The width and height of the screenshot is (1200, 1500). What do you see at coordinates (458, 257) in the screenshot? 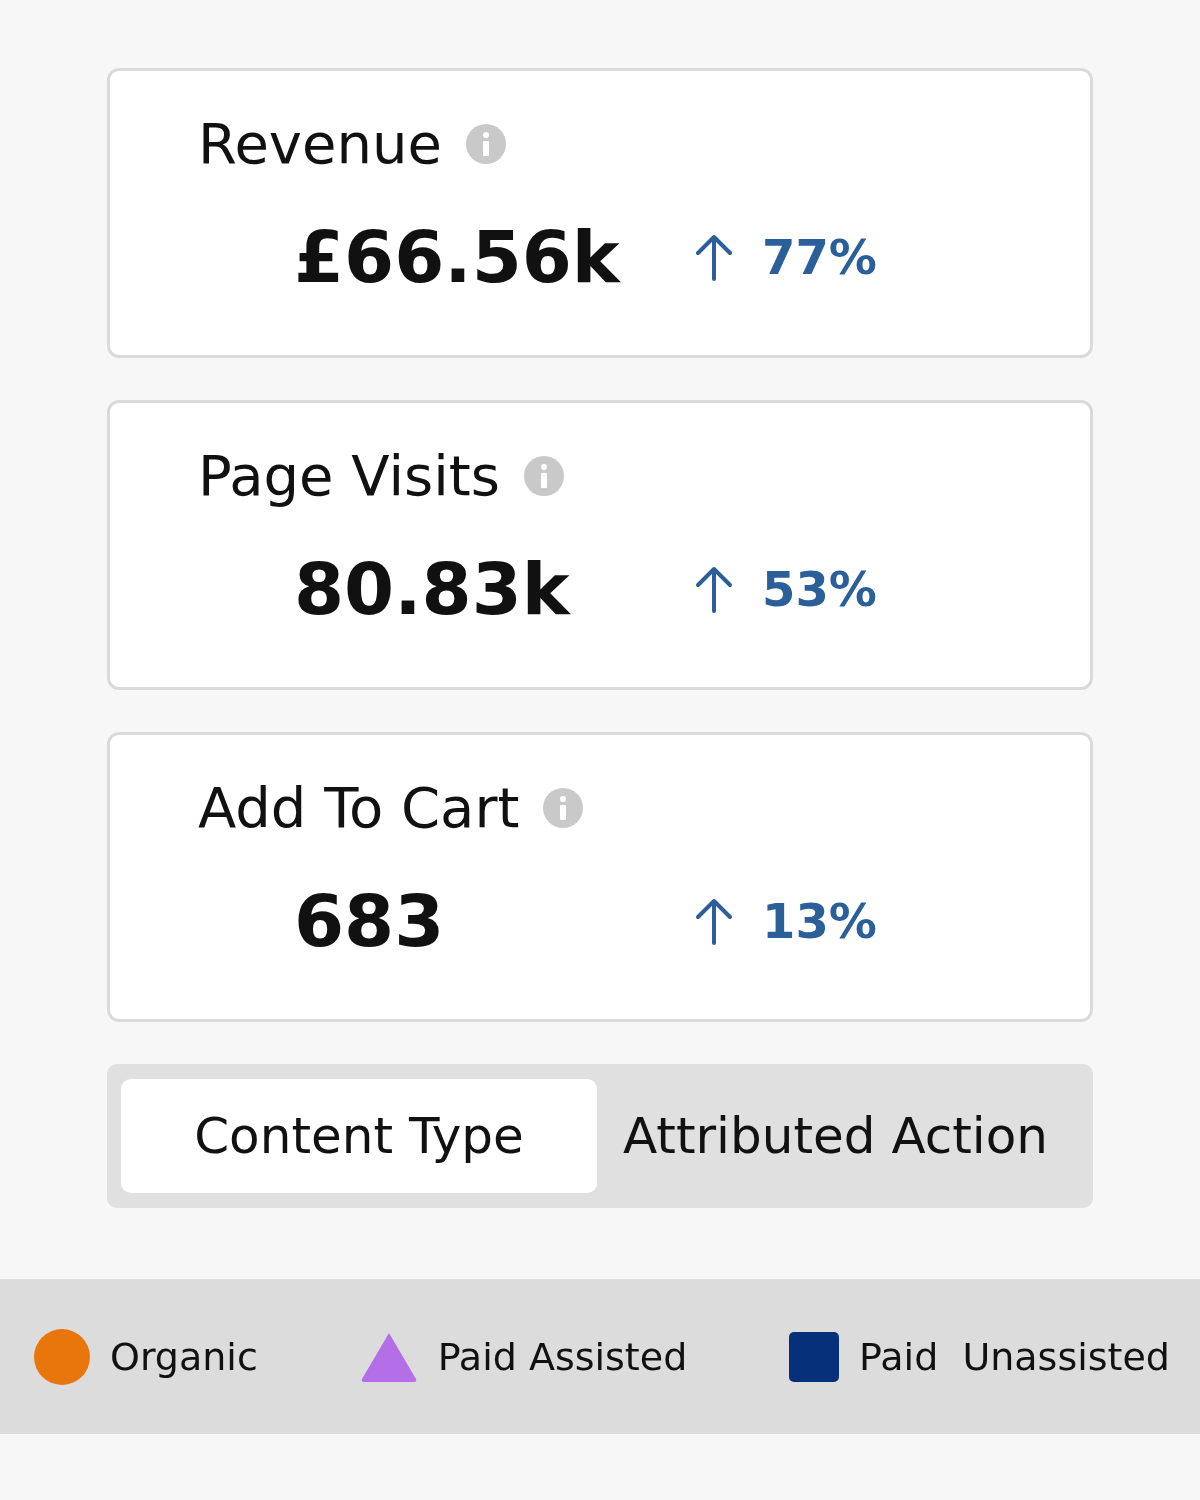
I see `metric-value: £66.56k` at bounding box center [458, 257].